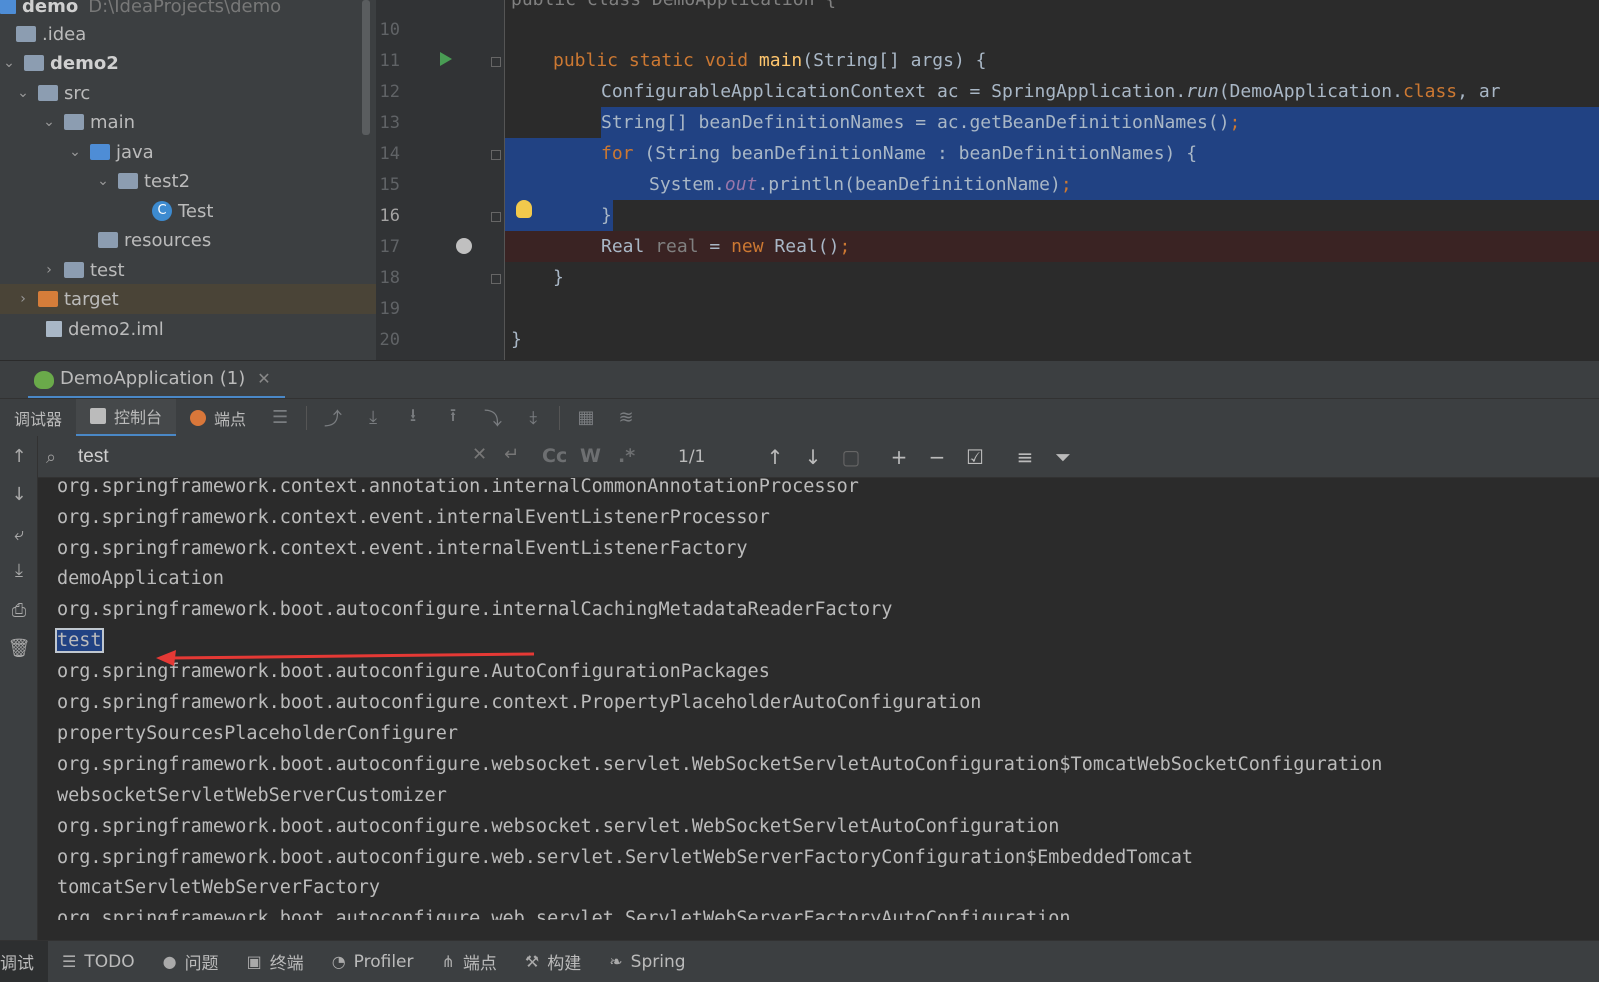 Image resolution: width=1599 pixels, height=982 pixels. I want to click on show-execution-point-icon: ⤴, so click(333, 418).